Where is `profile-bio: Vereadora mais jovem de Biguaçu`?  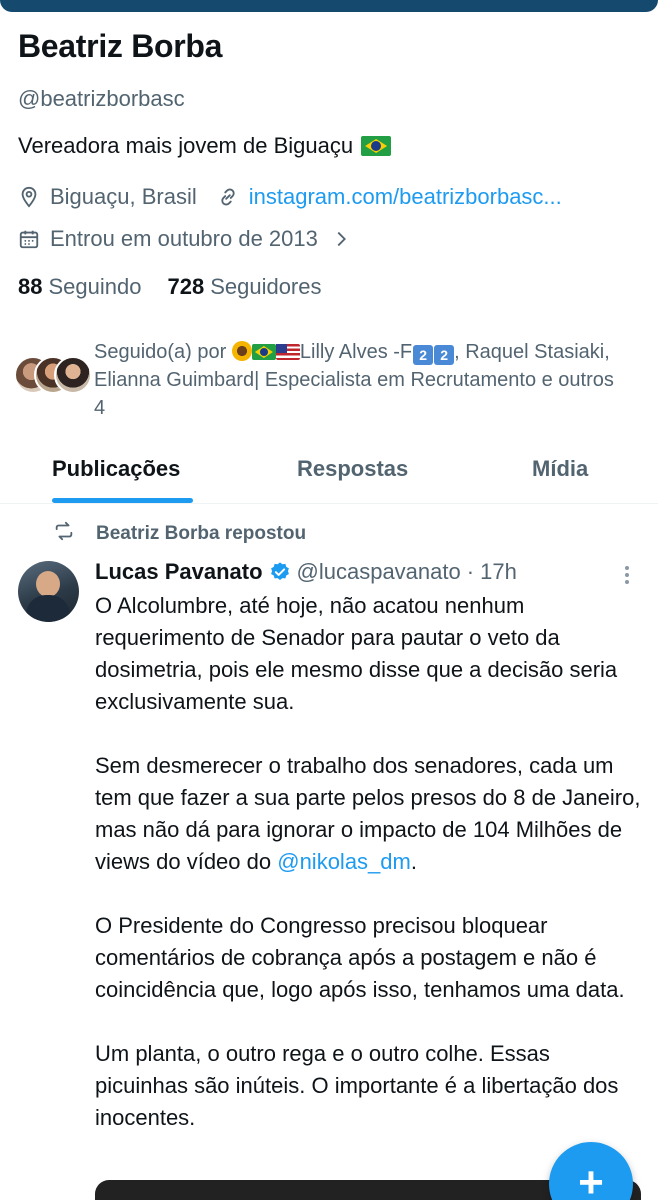
profile-bio: Vereadora mais jovem de Biguaçu is located at coordinates (205, 146).